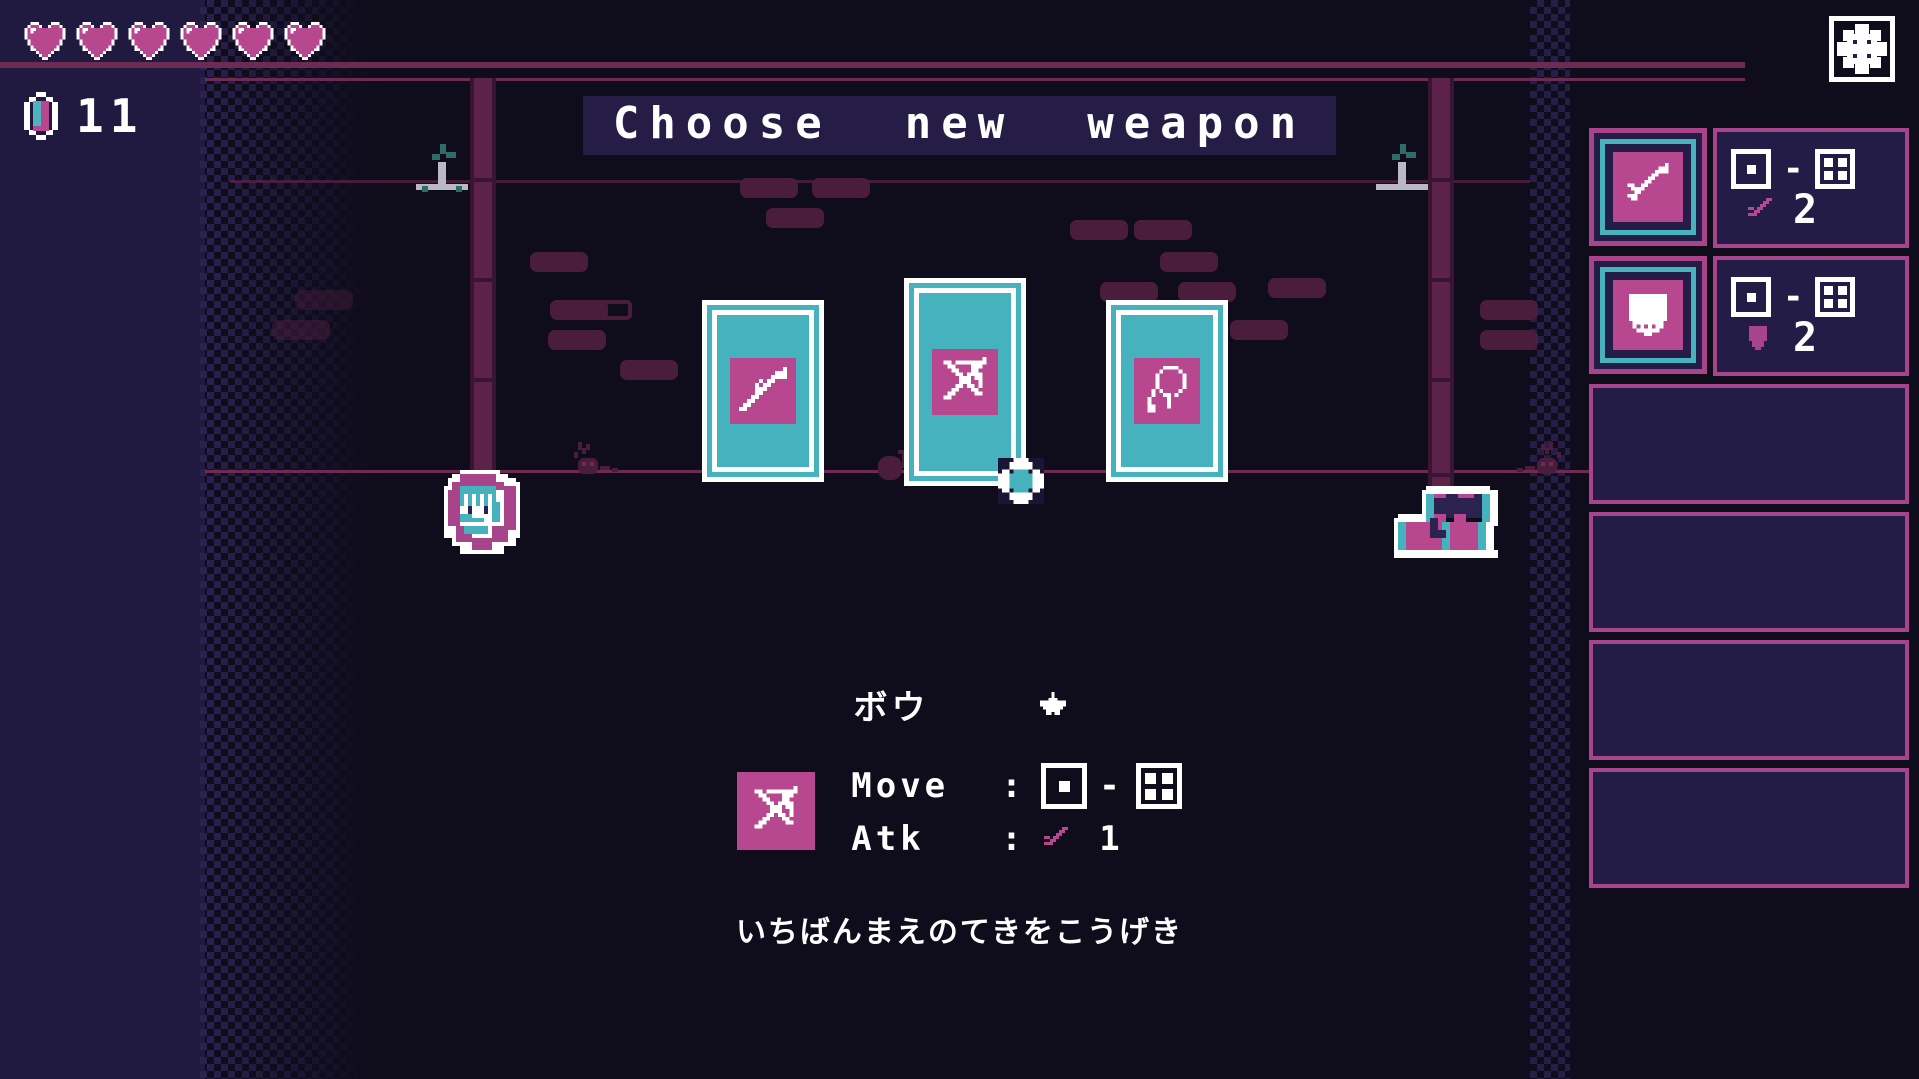  Describe the element at coordinates (891, 708) in the screenshot. I see `weapon-name: ボウ` at that location.